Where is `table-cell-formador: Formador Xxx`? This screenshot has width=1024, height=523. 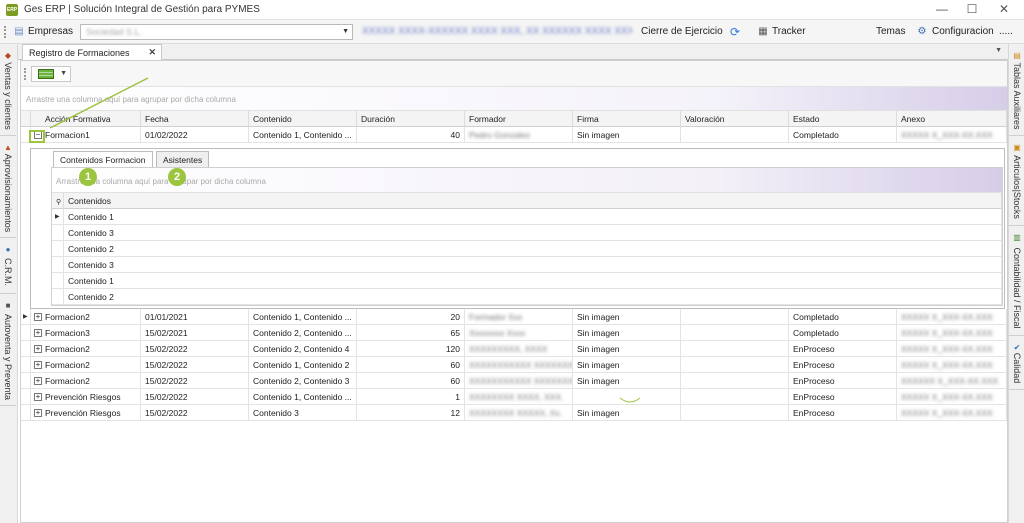
table-cell-formador: Formador Xxx is located at coordinates (519, 317).